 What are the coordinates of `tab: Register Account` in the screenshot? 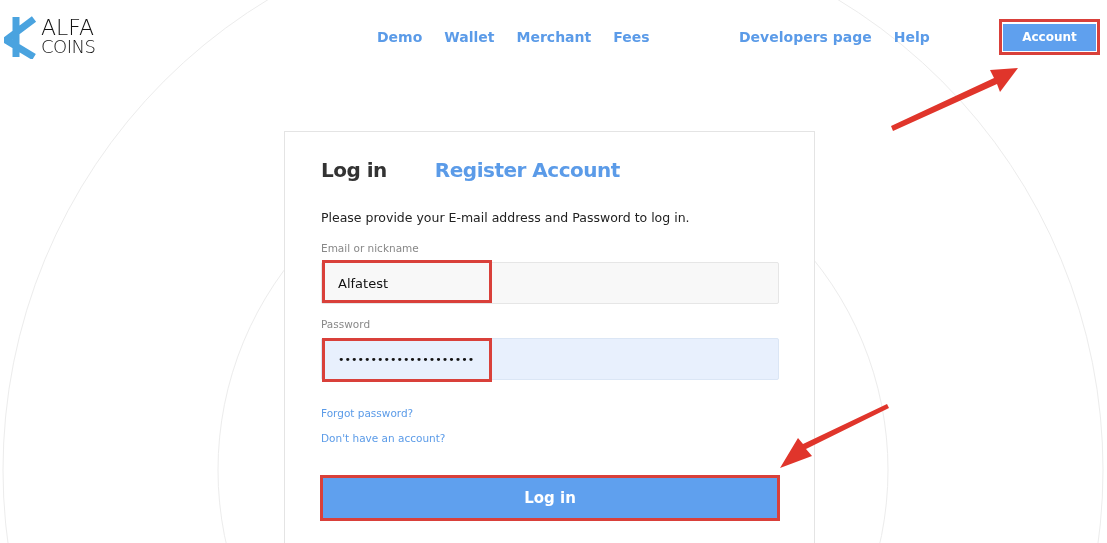 It's located at (527, 170).